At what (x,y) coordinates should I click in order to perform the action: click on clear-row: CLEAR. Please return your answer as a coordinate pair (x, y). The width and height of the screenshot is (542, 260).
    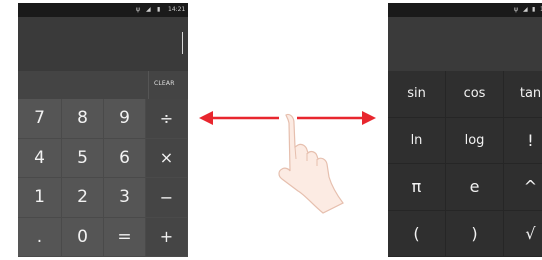
    Looking at the image, I should click on (103, 85).